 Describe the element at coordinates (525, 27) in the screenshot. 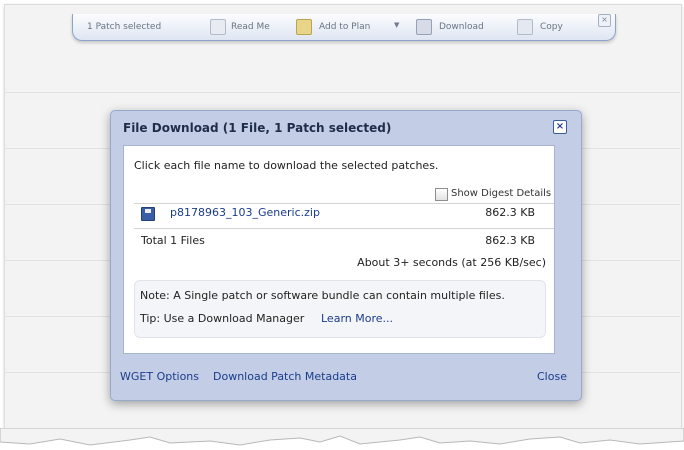

I see `copy-icon` at that location.